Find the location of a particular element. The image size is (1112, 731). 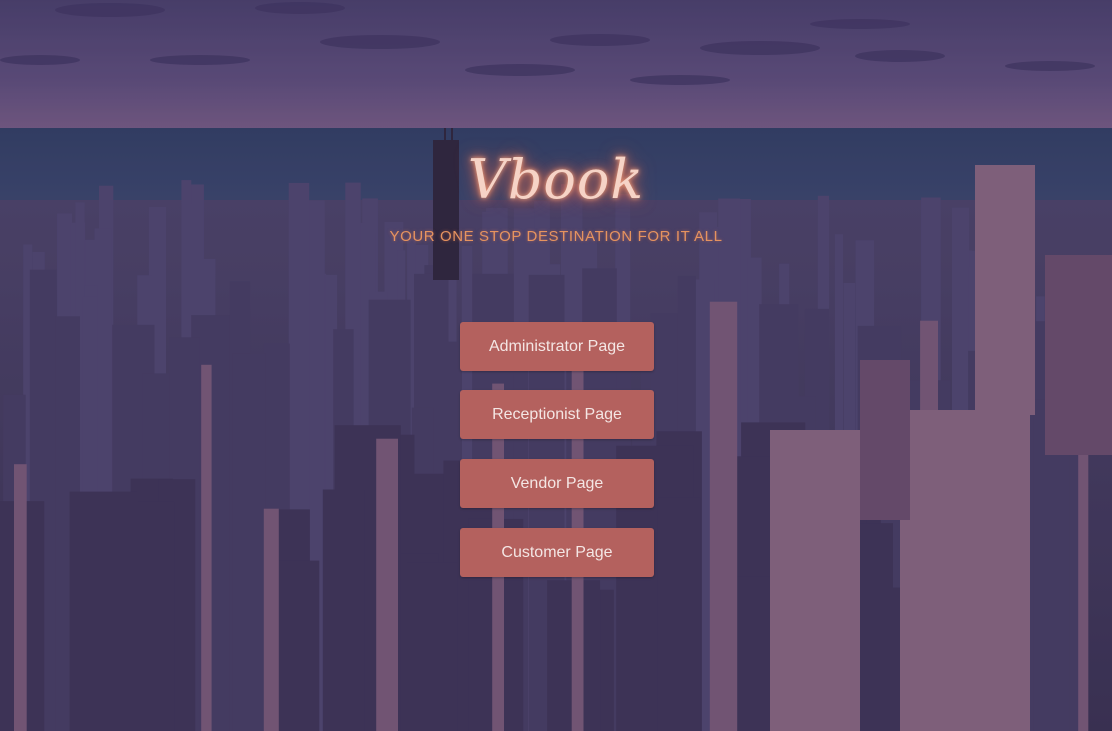

customer-page-button: Customer Page is located at coordinates (557, 552).